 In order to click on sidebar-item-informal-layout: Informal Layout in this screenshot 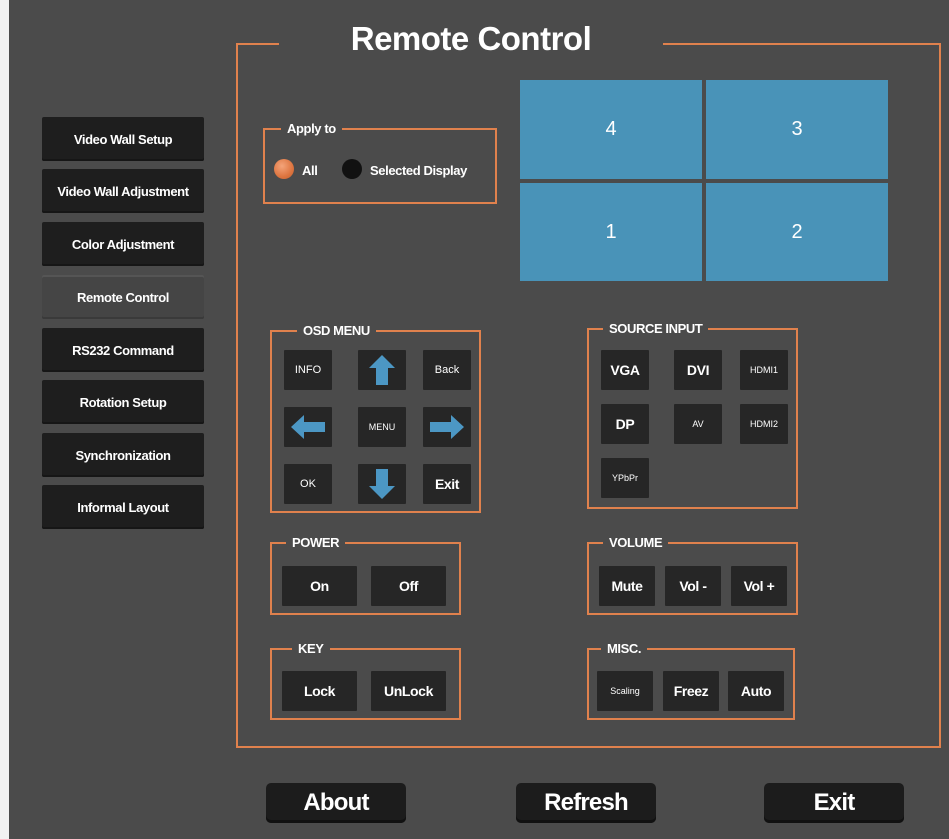, I will do `click(123, 507)`.